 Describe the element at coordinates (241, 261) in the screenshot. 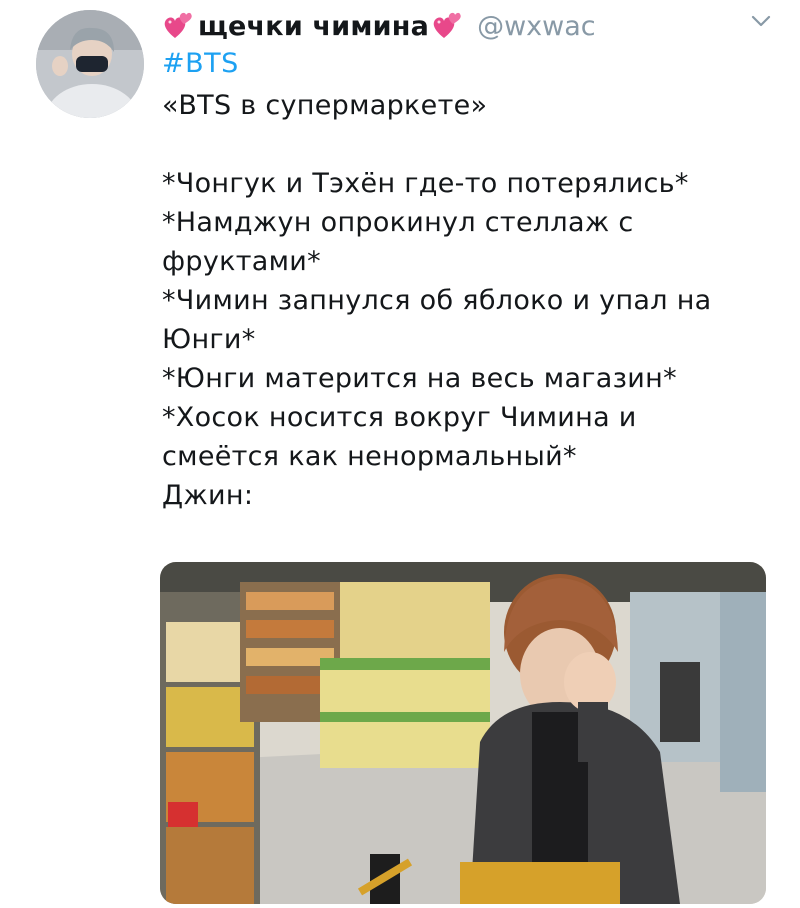

I see `tweet-text-line: фруктами*` at that location.